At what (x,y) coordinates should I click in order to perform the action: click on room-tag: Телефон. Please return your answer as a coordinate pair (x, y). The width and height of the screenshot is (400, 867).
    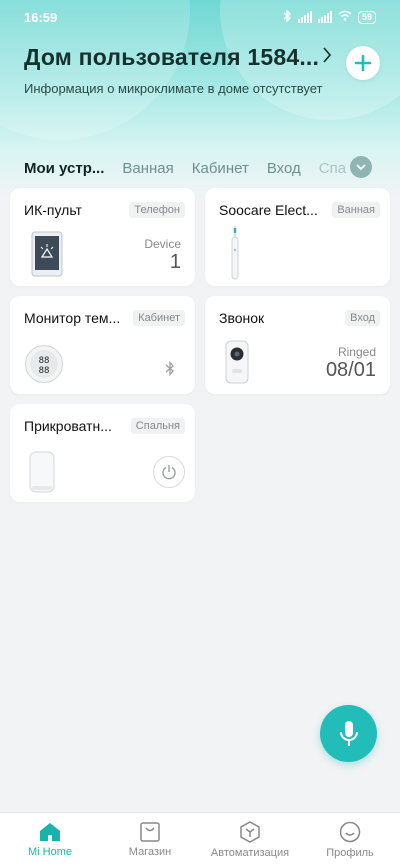
    Looking at the image, I should click on (157, 210).